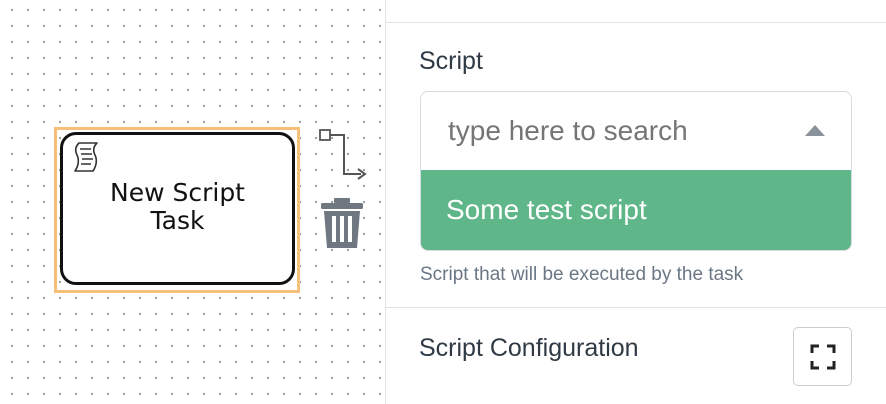 The width and height of the screenshot is (886, 404). Describe the element at coordinates (815, 130) in the screenshot. I see `caret-up-icon` at that location.